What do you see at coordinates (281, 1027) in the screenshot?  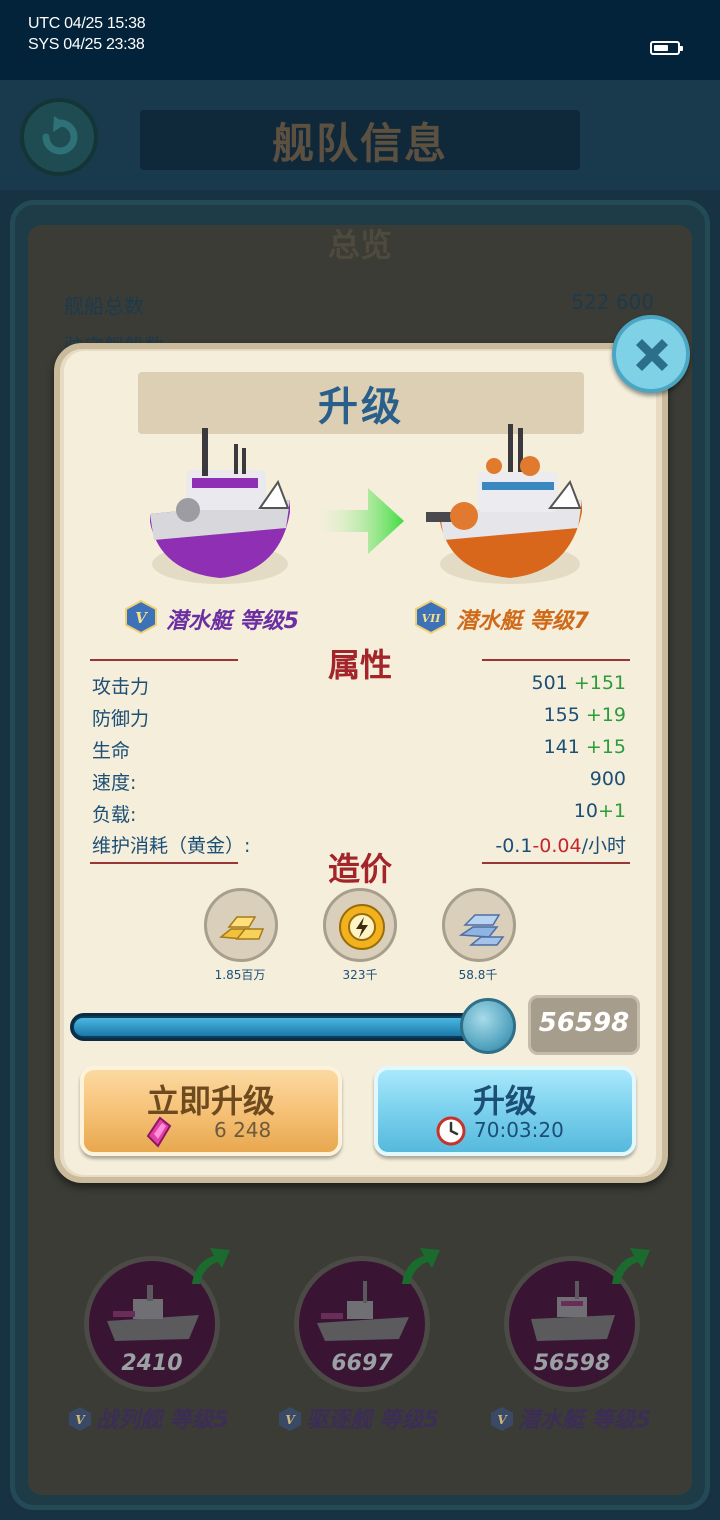 I see `quantity-slider-fill` at bounding box center [281, 1027].